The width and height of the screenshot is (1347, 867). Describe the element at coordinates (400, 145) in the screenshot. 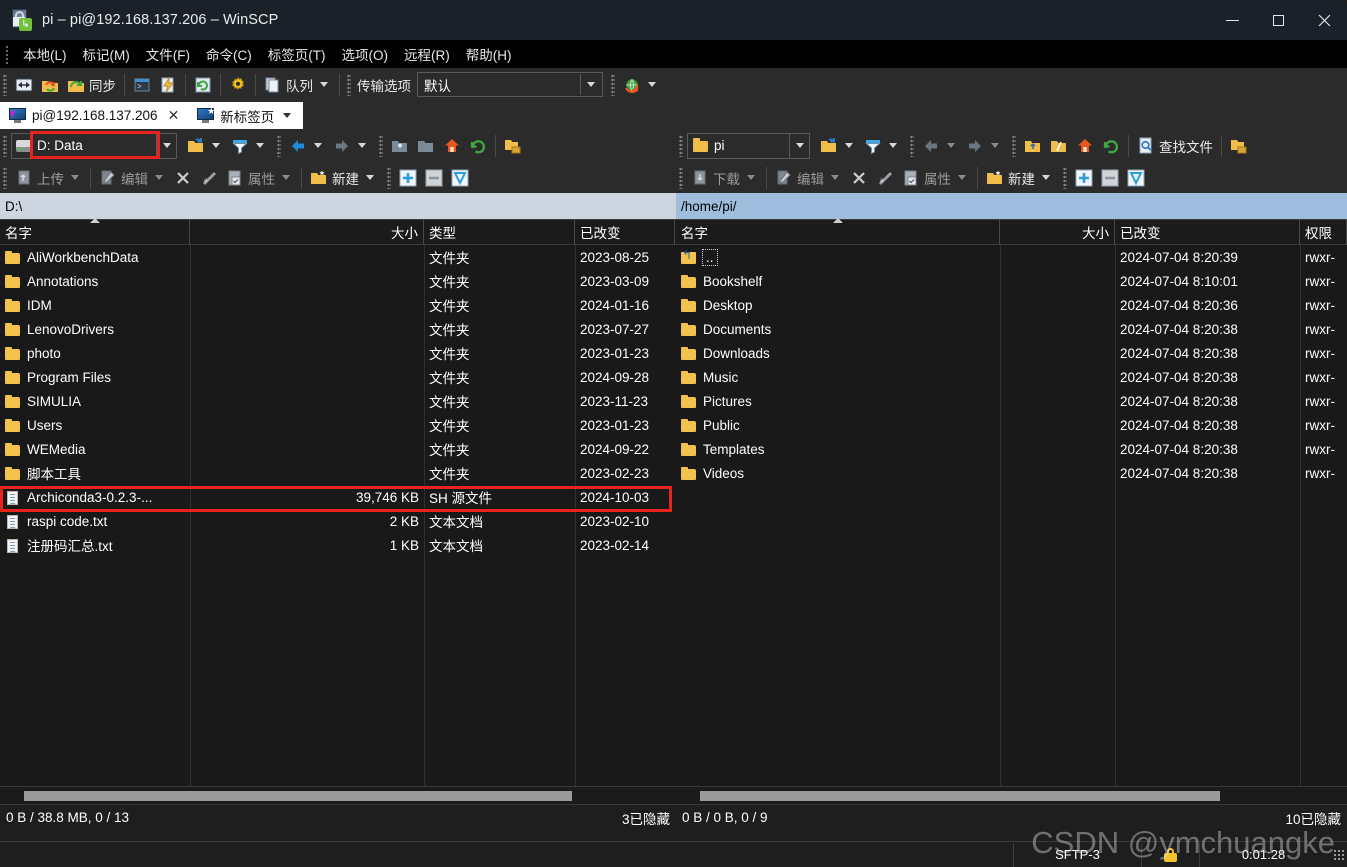

I see `local-parent-dir-button` at that location.